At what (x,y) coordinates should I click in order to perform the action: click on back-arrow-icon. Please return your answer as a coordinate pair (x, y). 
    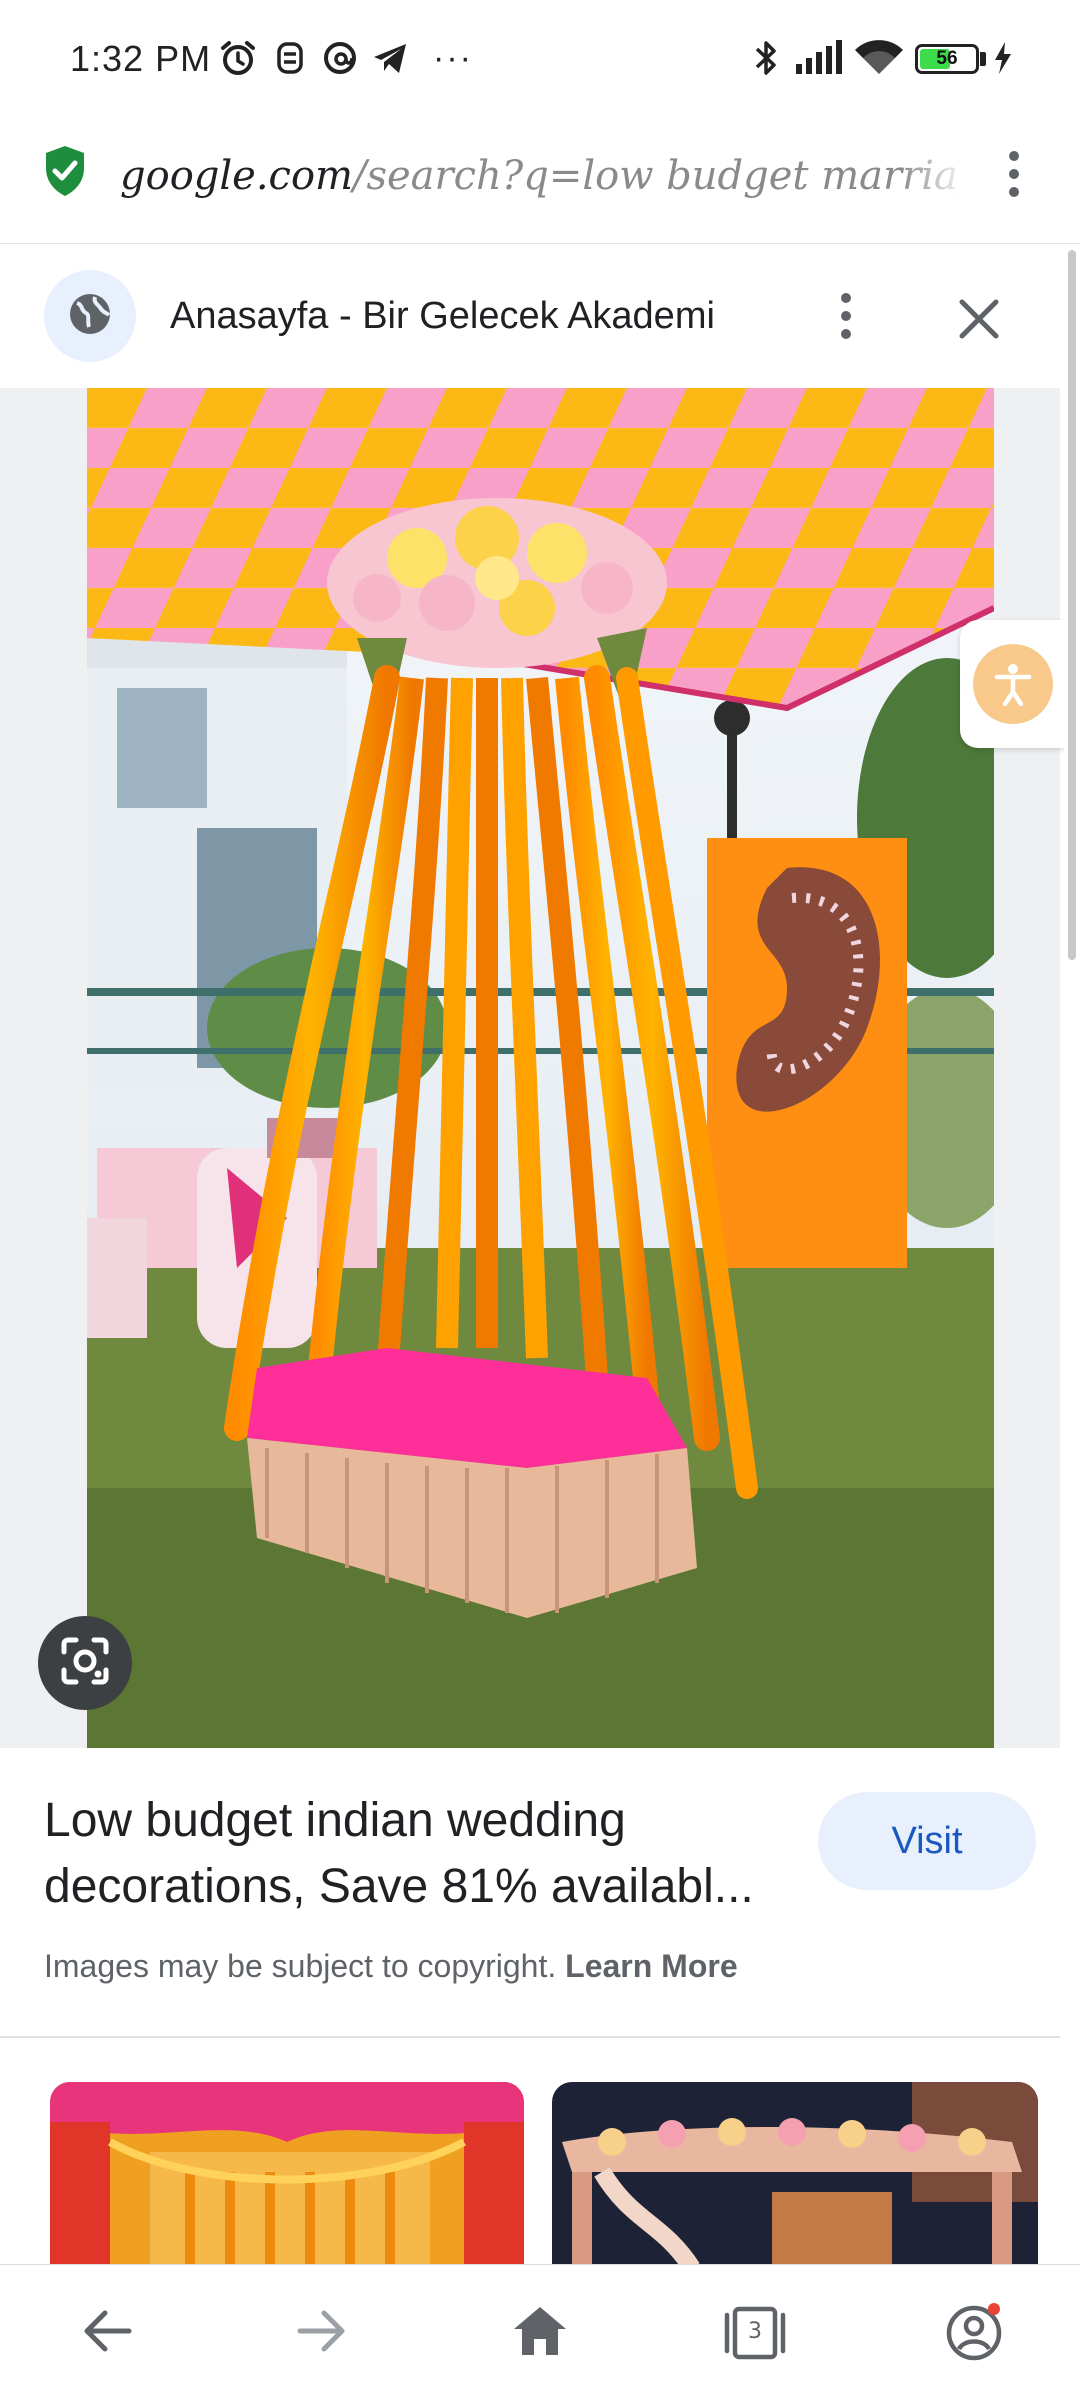
    Looking at the image, I should click on (107, 2333).